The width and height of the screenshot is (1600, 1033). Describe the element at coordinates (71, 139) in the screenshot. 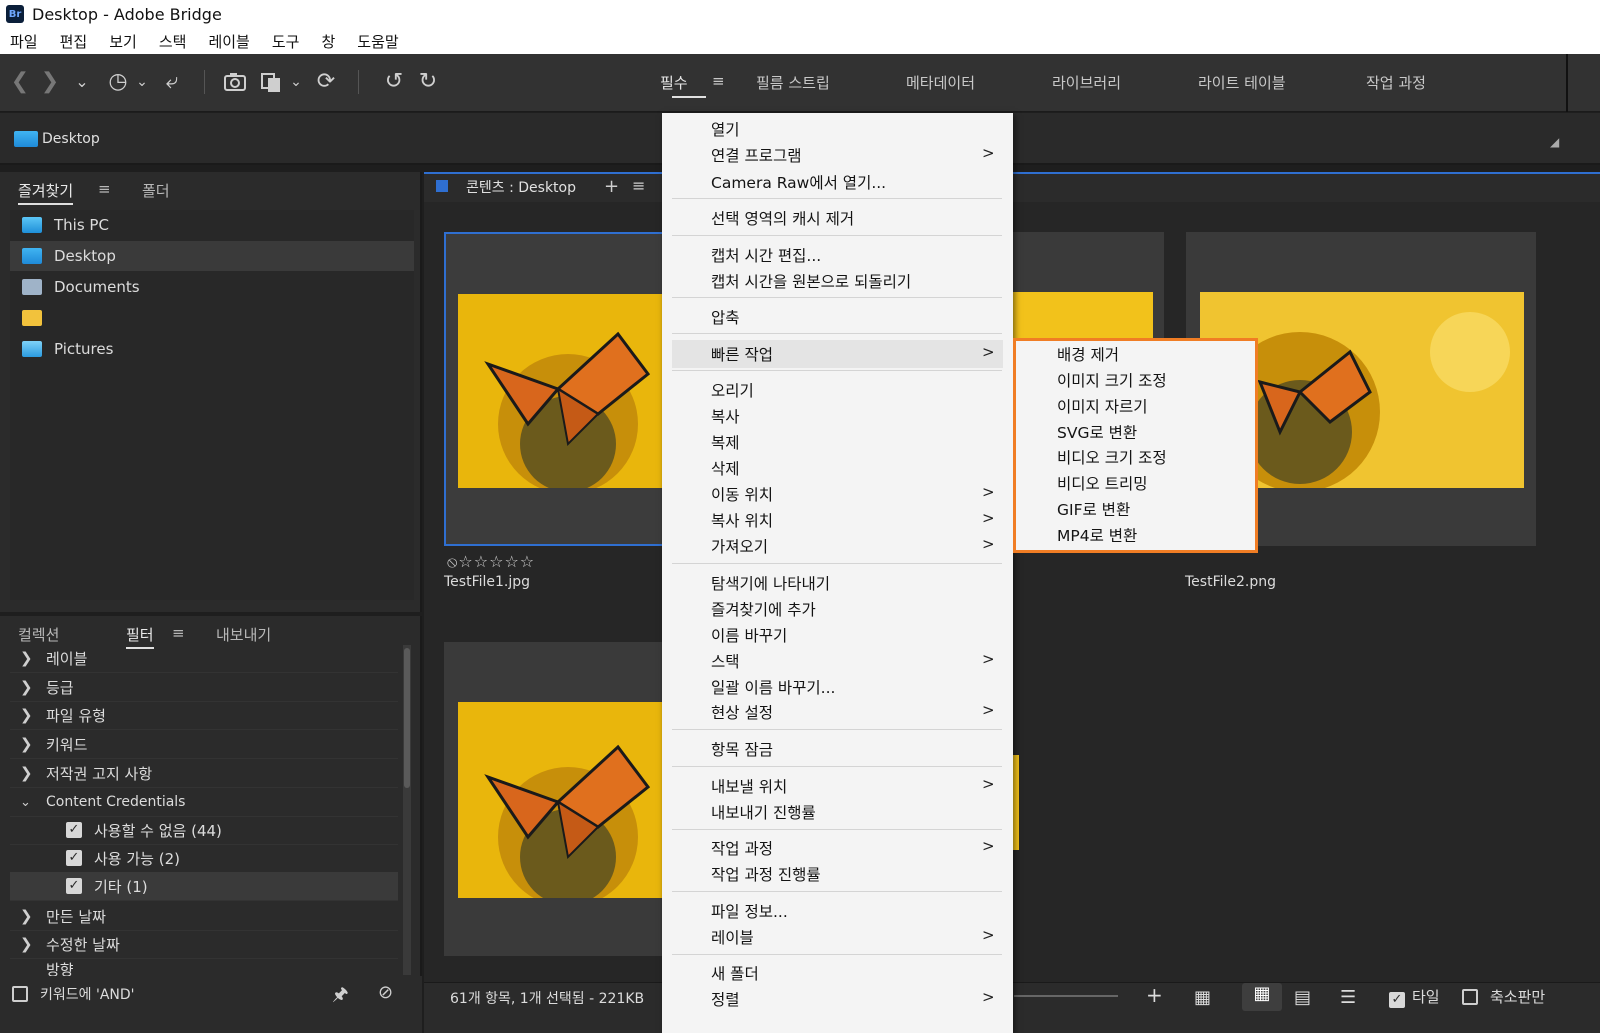

I see `breadcrumb-desktop: Desktop` at that location.